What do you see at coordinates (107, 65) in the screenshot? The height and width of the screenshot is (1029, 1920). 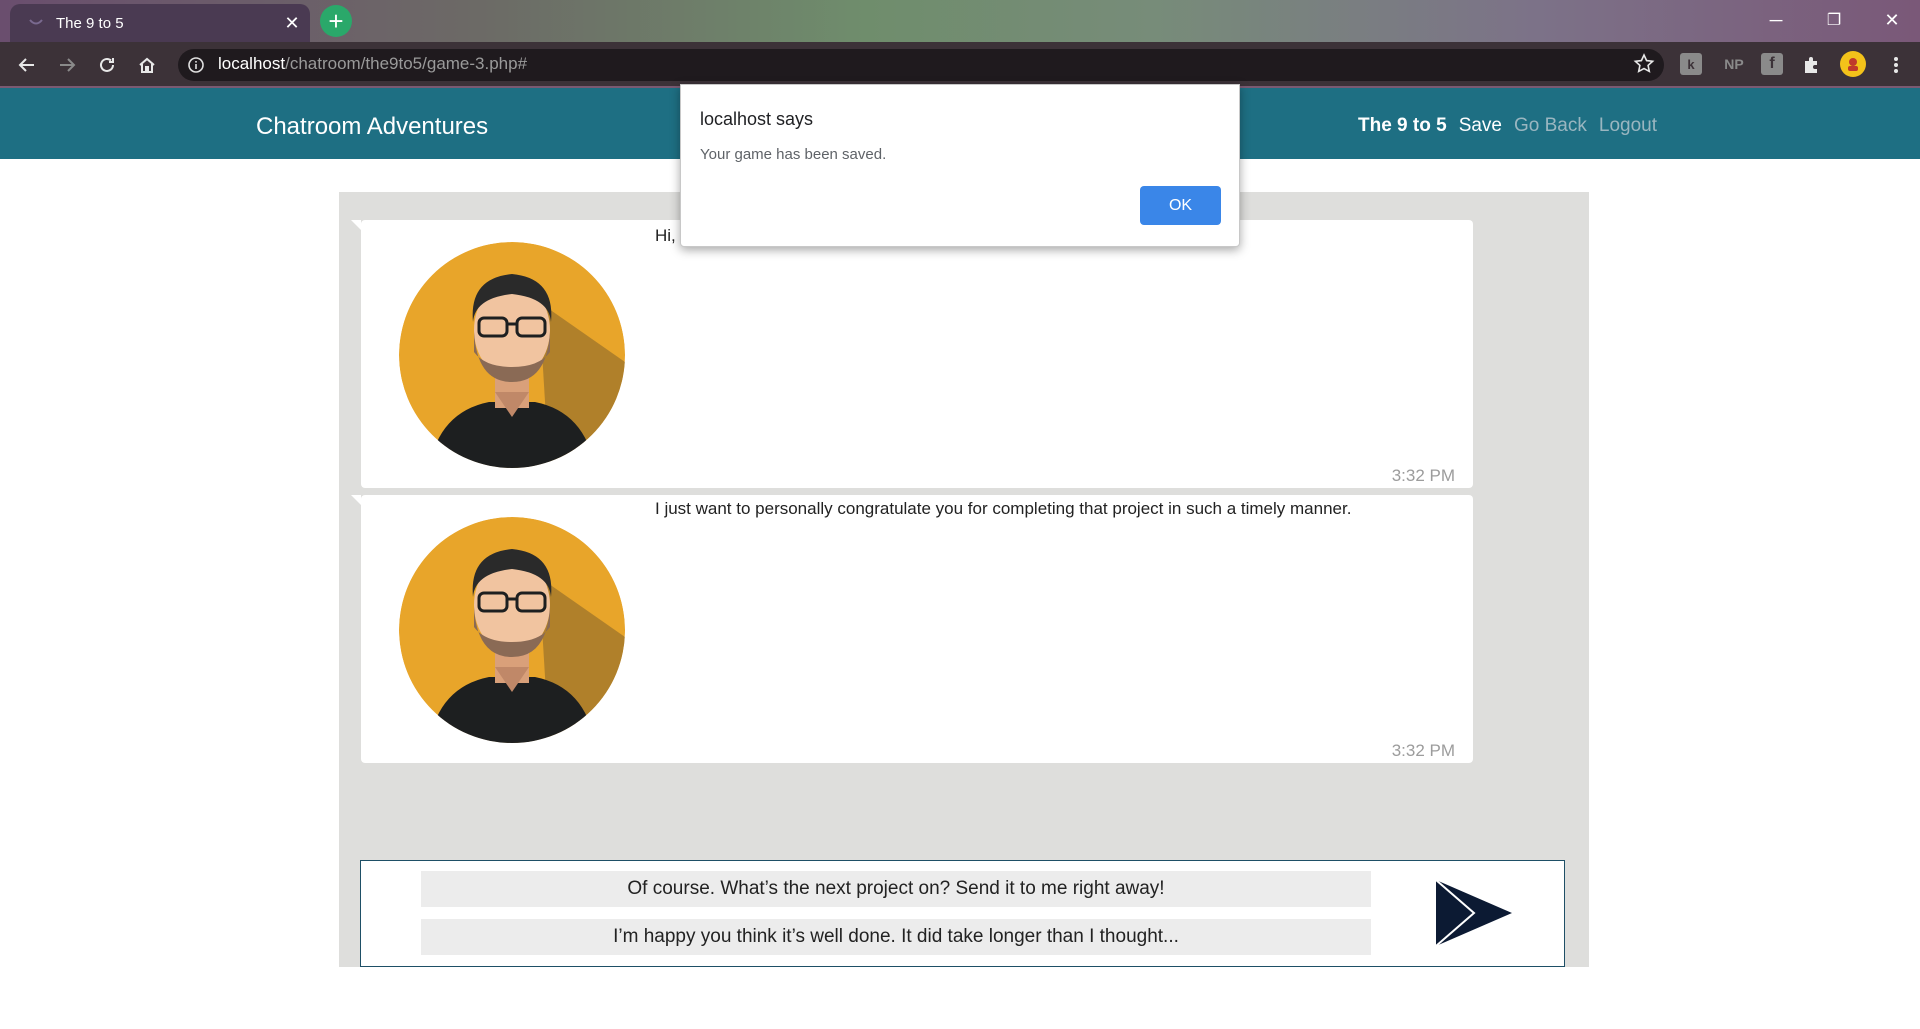 I see `reload-icon` at bounding box center [107, 65].